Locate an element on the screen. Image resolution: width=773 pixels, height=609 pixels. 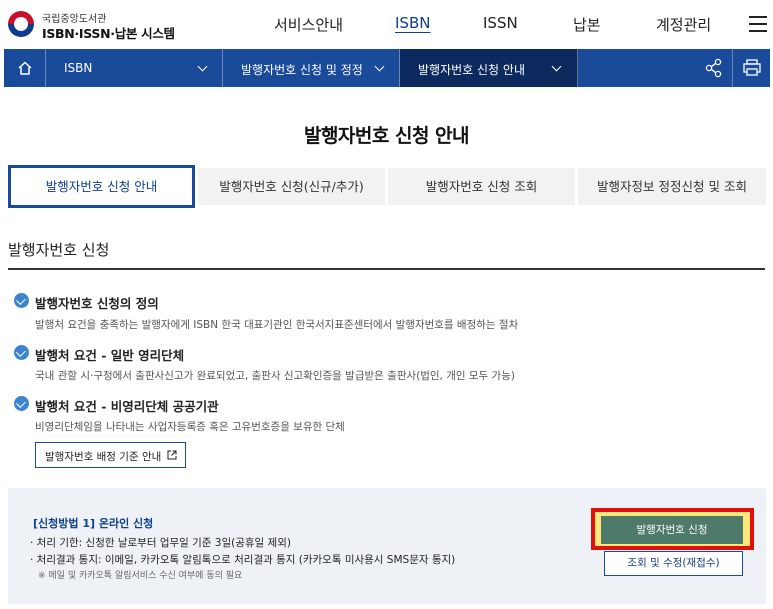
breadcrumb-publisher-apply-label: 발행자번호 신청 및 정정 is located at coordinates (302, 70).